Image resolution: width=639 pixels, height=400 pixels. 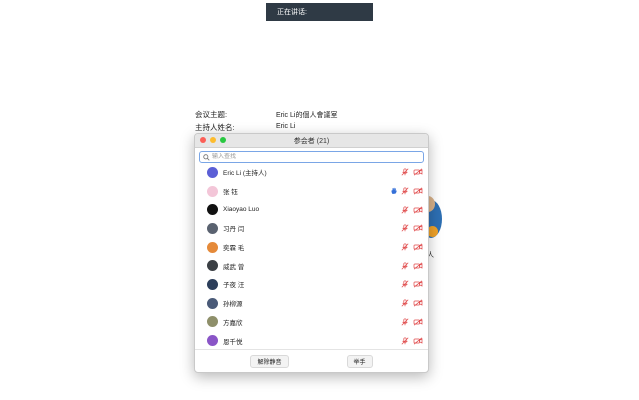 What do you see at coordinates (234, 249) in the screenshot?
I see `participant-name: 奕霖 毛` at bounding box center [234, 249].